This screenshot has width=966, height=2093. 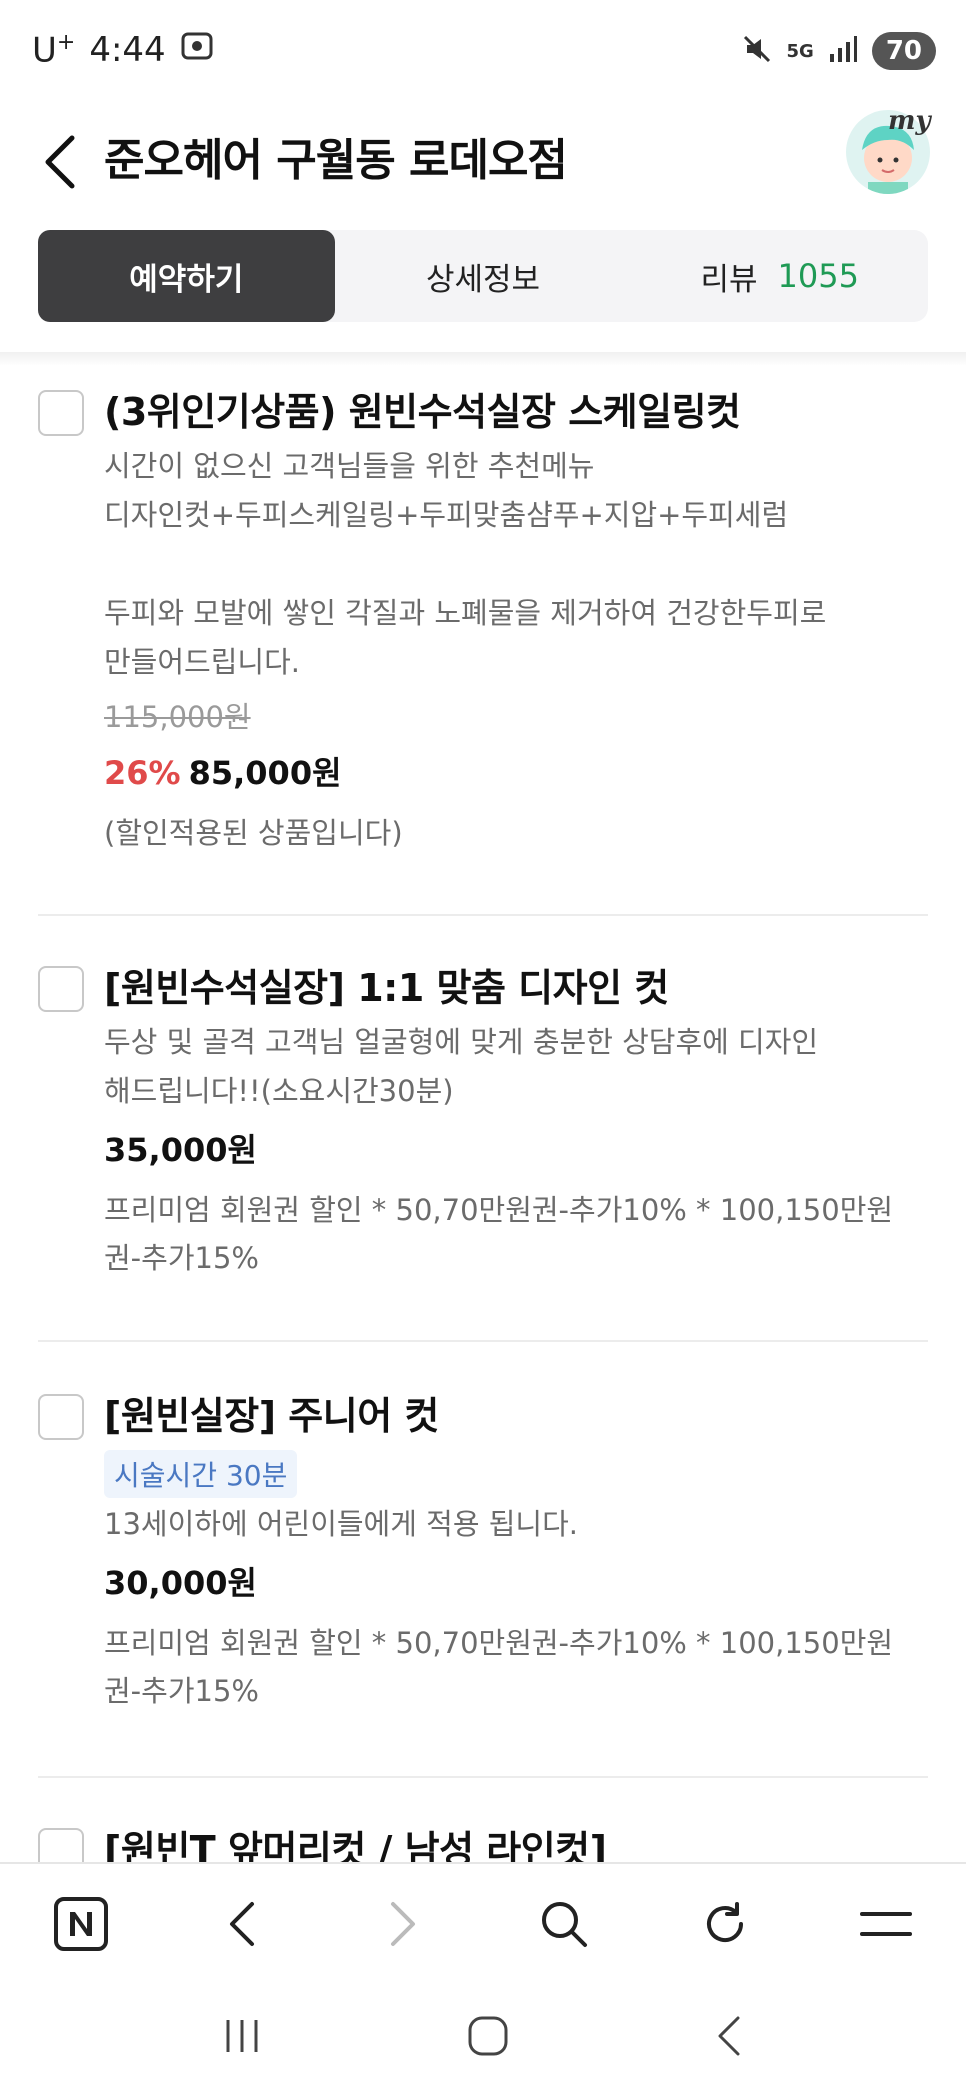 What do you see at coordinates (177, 717) in the screenshot?
I see `original-price: 115,000원` at bounding box center [177, 717].